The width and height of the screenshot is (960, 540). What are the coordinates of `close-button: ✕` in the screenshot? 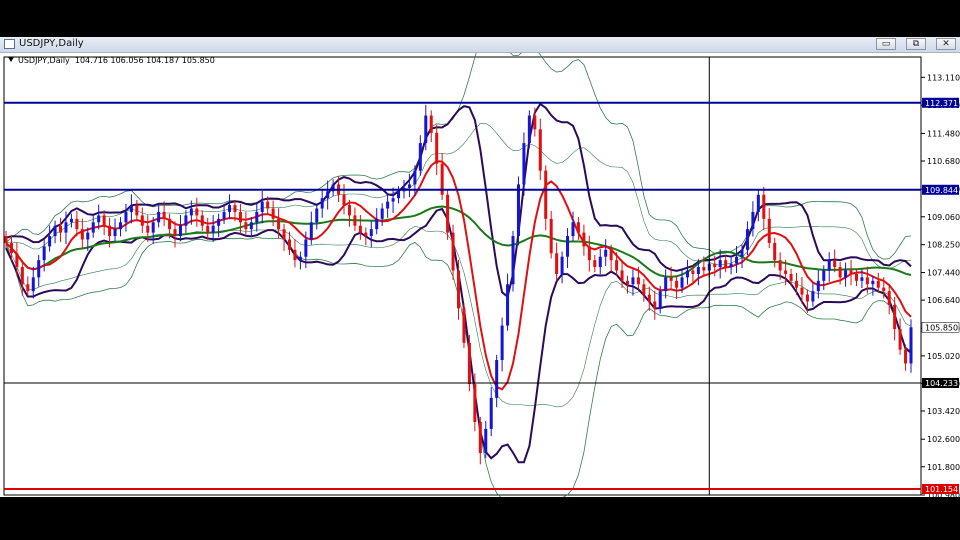 It's located at (946, 44).